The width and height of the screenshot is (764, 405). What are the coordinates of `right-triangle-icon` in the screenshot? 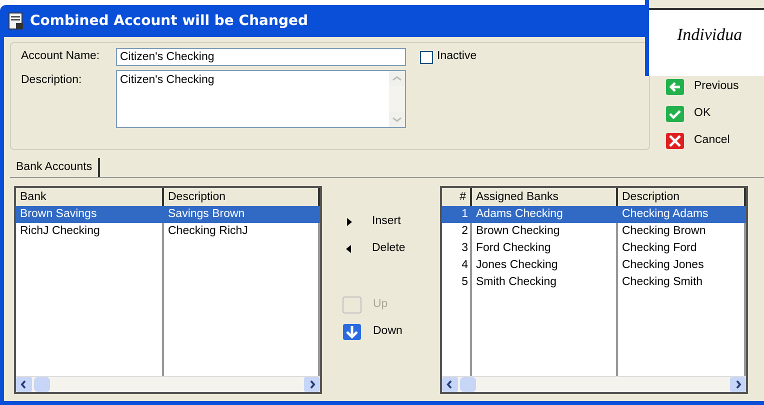 It's located at (349, 222).